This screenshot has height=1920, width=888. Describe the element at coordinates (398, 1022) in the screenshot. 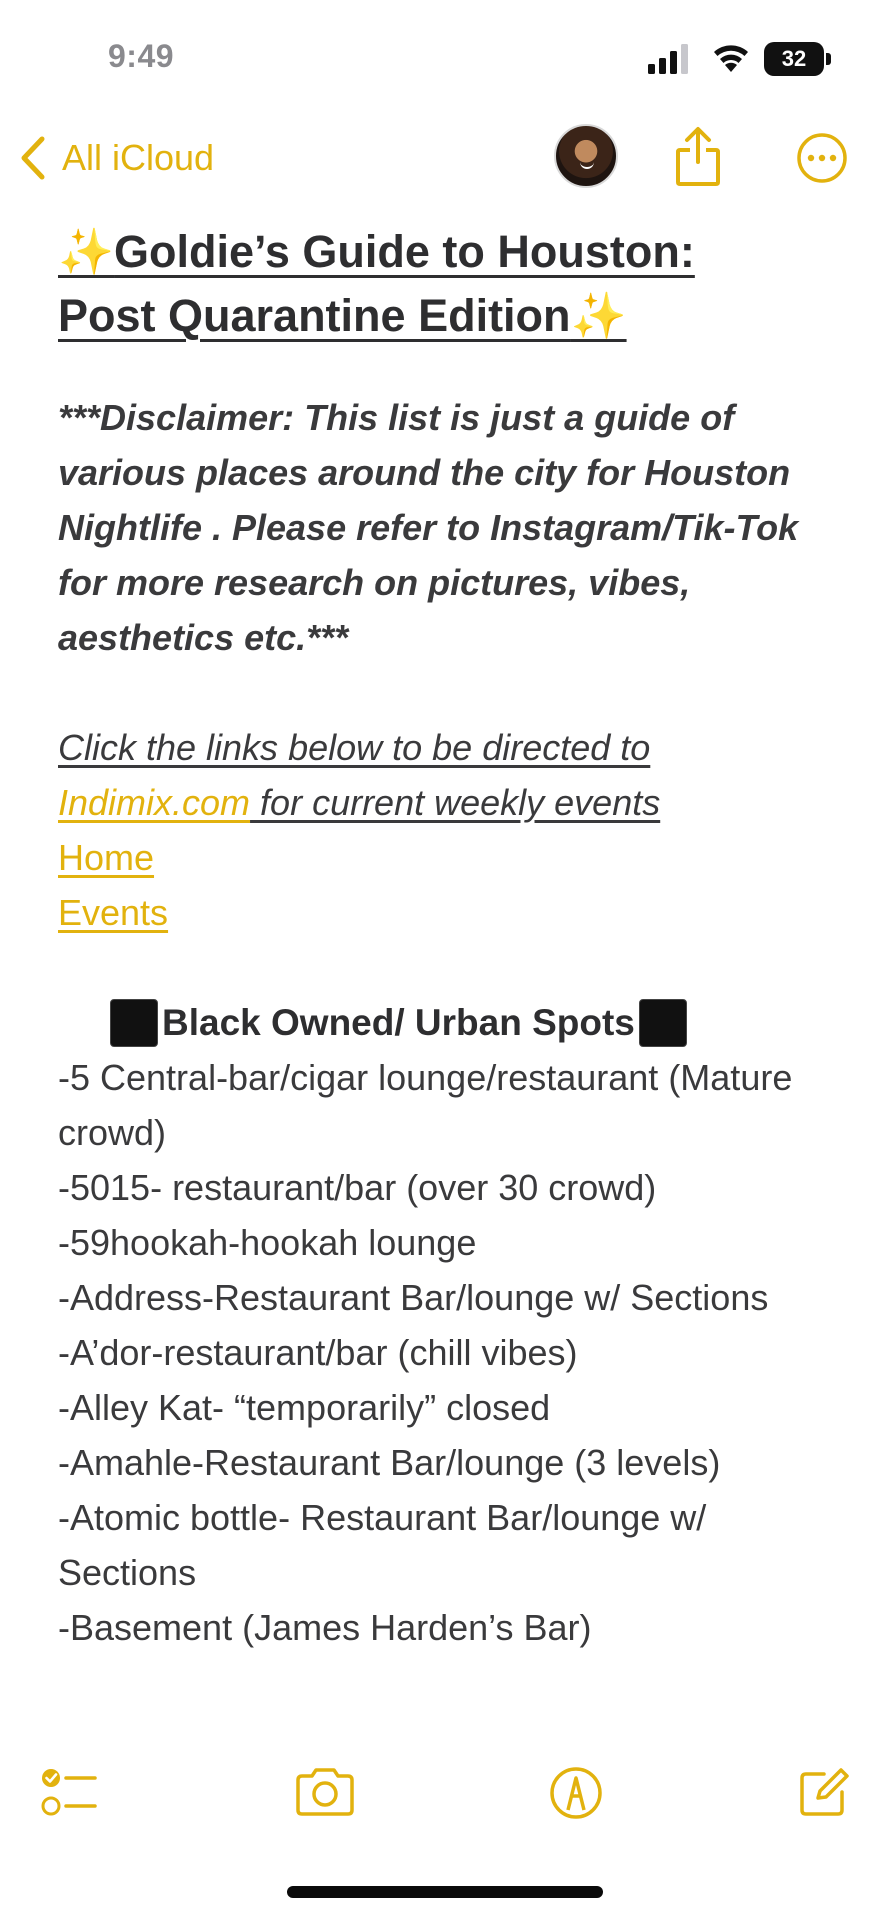

I see `section-heading-label: Black Owned/ Urban Spots` at that location.